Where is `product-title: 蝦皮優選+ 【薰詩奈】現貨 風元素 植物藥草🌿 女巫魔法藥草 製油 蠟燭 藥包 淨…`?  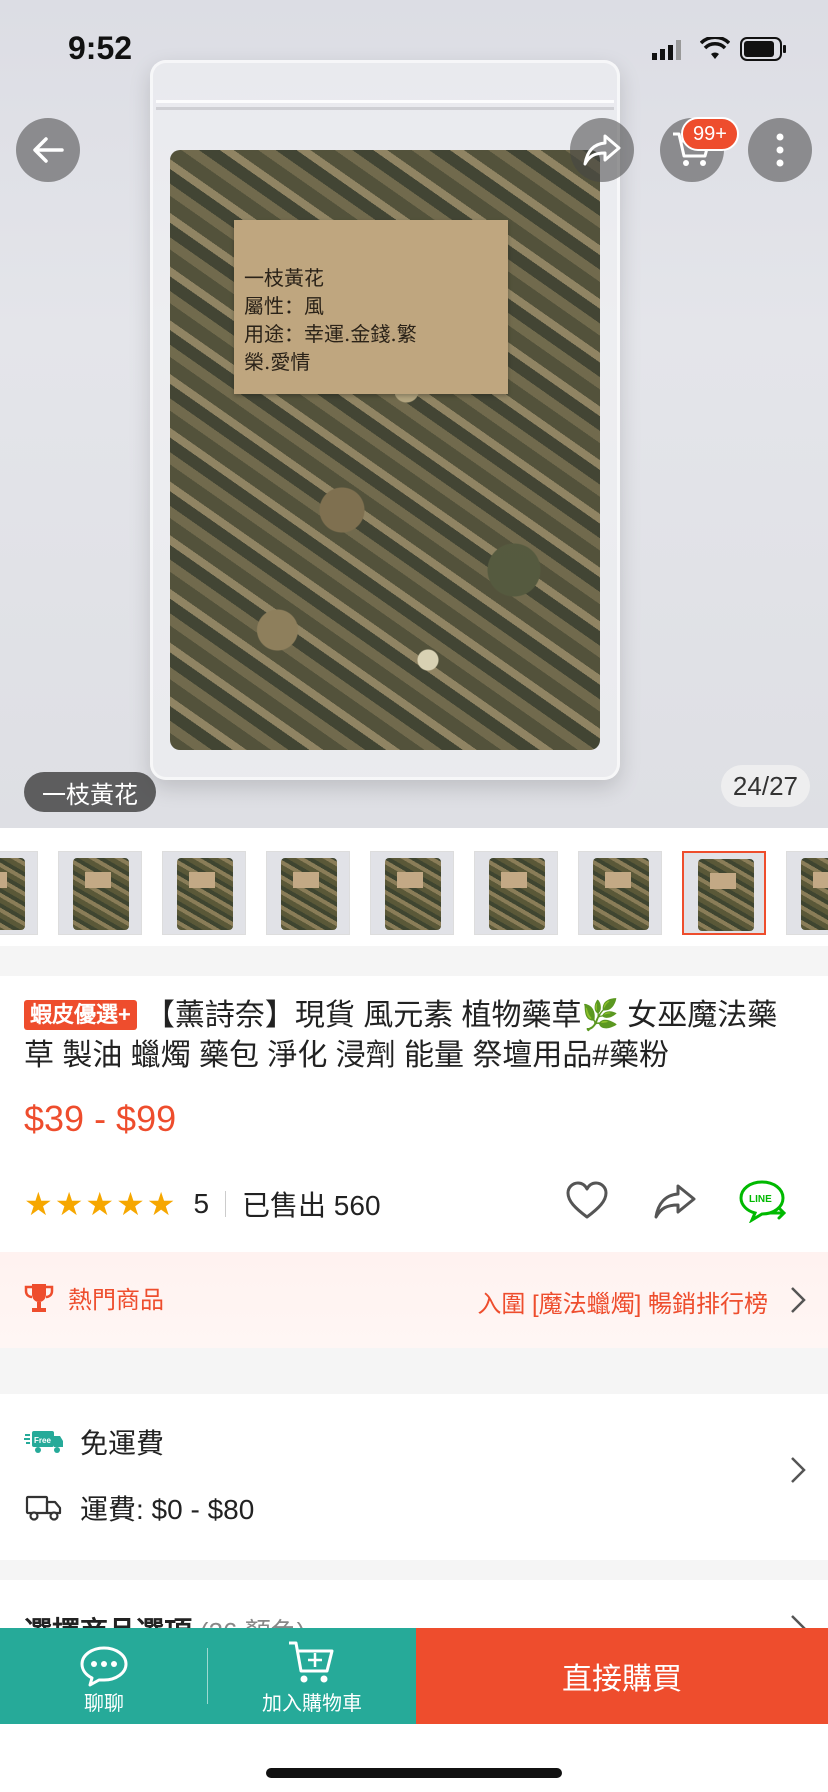 product-title: 蝦皮優選+ 【薰詩奈】現貨 風元素 植物藥草🌿 女巫魔法藥草 製油 蠟燭 藥包 淨… is located at coordinates (414, 1036).